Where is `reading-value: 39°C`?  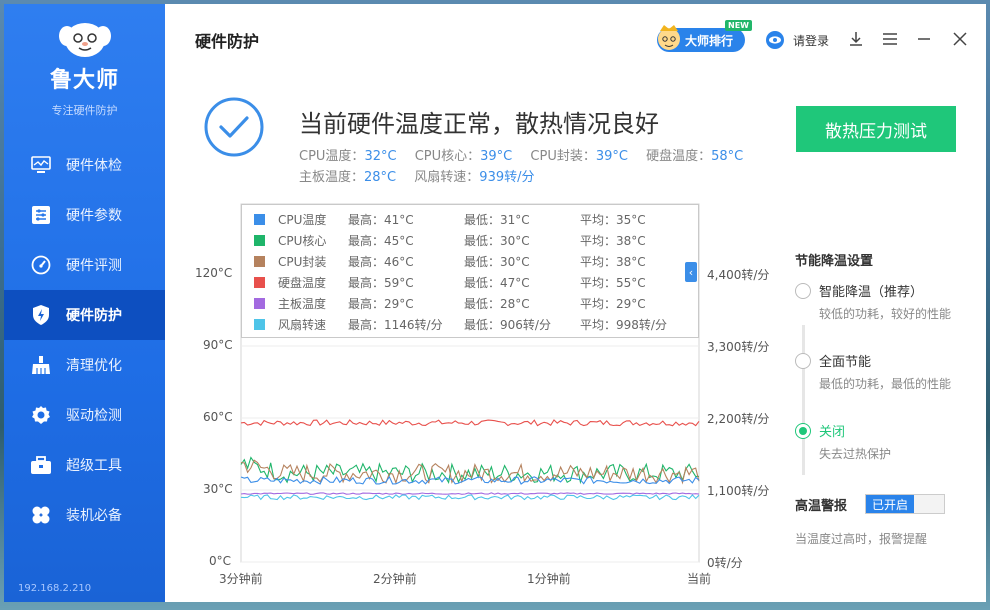
reading-value: 39°C is located at coordinates (496, 156).